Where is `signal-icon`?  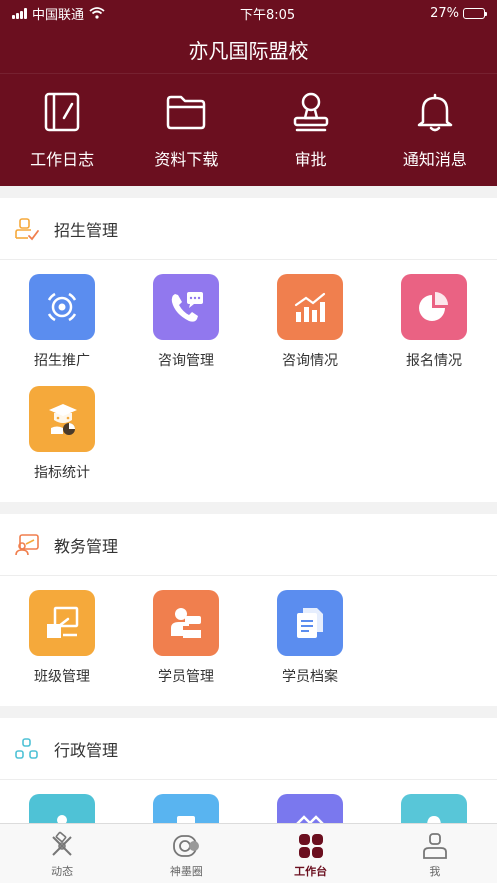
signal-icon is located at coordinates (19, 13).